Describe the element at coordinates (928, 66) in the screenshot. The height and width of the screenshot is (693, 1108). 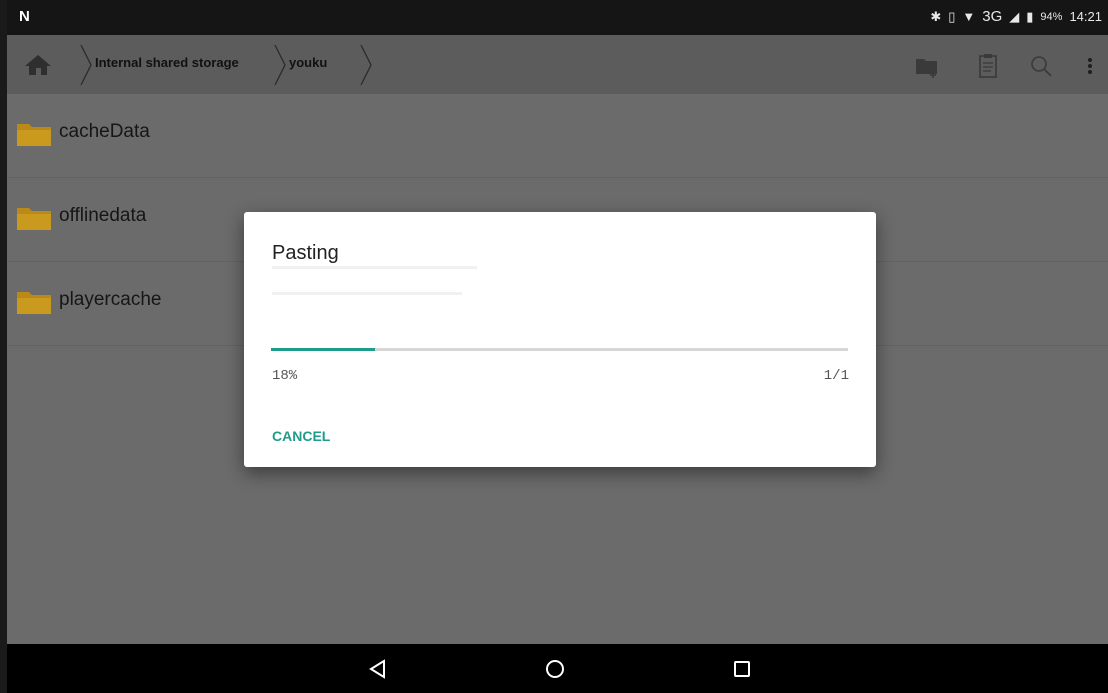
I see `new-folder-icon` at that location.